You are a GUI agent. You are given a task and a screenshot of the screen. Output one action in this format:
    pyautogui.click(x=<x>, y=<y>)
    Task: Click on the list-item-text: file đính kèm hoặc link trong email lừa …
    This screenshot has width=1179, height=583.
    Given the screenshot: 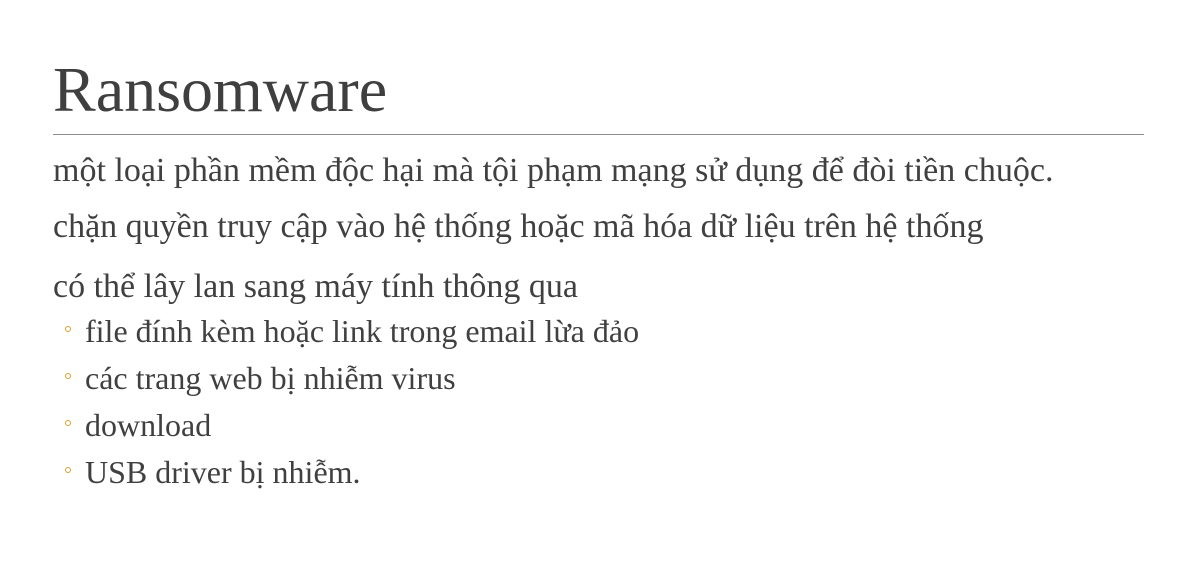 What is the action you would take?
    pyautogui.click(x=362, y=331)
    